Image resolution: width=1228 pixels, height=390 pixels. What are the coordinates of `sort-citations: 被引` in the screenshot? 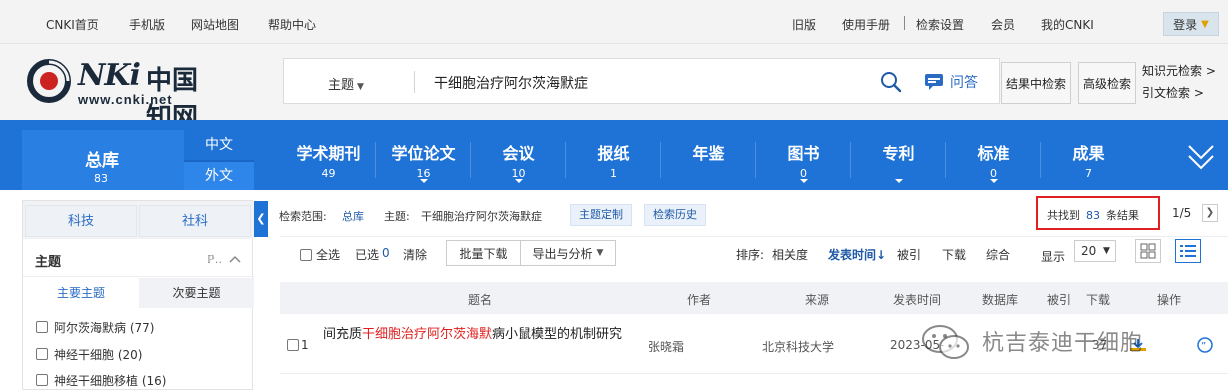 It's located at (909, 254).